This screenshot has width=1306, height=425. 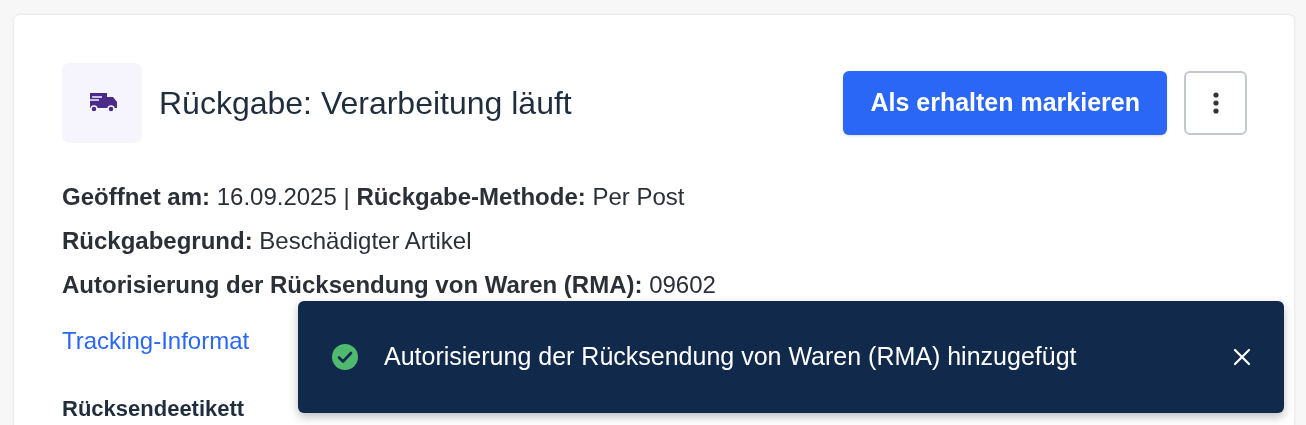 I want to click on mark-received-button: Als erhalten markieren, so click(x=1005, y=103).